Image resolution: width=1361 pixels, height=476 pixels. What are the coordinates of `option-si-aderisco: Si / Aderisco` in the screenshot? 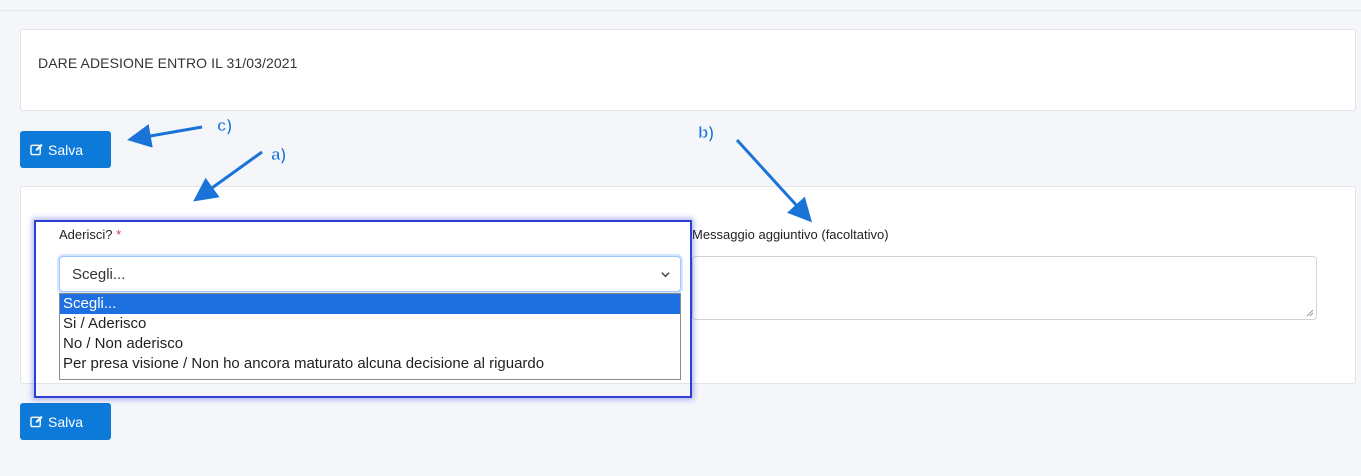 It's located at (370, 324).